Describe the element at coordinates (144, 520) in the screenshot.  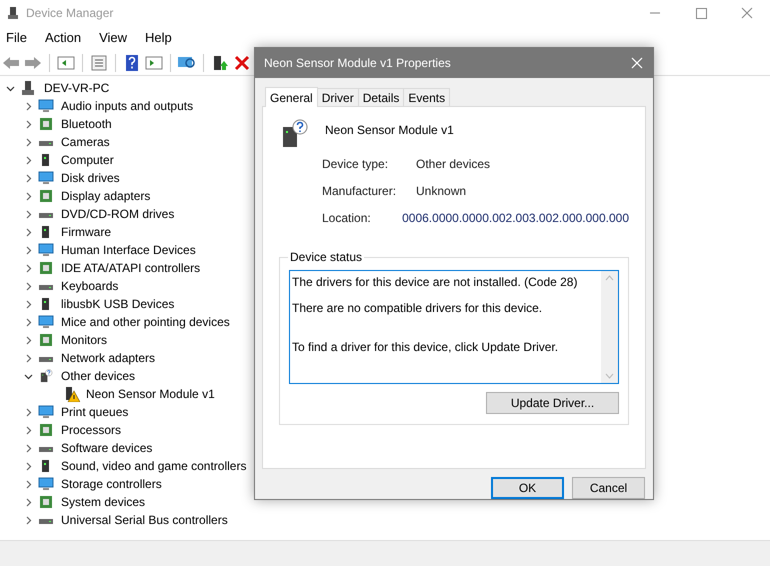
I see `tree-item: Universal Serial Bus controllers` at that location.